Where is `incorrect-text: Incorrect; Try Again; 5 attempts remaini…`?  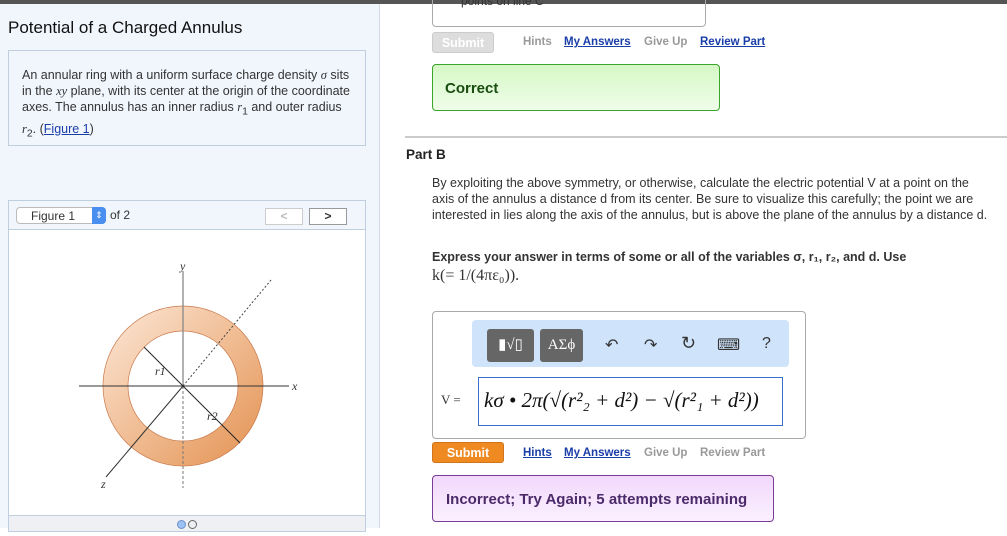 incorrect-text: Incorrect; Try Again; 5 attempts remaini… is located at coordinates (597, 499).